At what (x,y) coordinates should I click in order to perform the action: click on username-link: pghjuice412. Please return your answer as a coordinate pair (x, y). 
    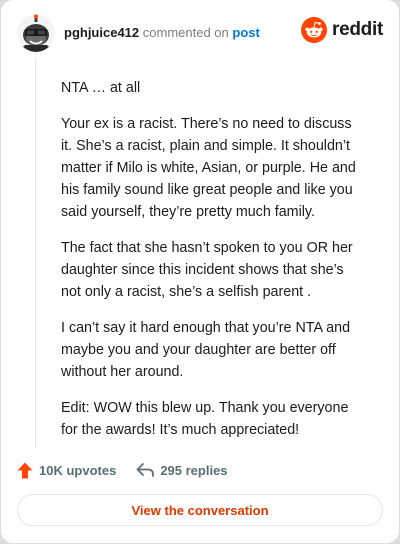
    Looking at the image, I should click on (101, 32).